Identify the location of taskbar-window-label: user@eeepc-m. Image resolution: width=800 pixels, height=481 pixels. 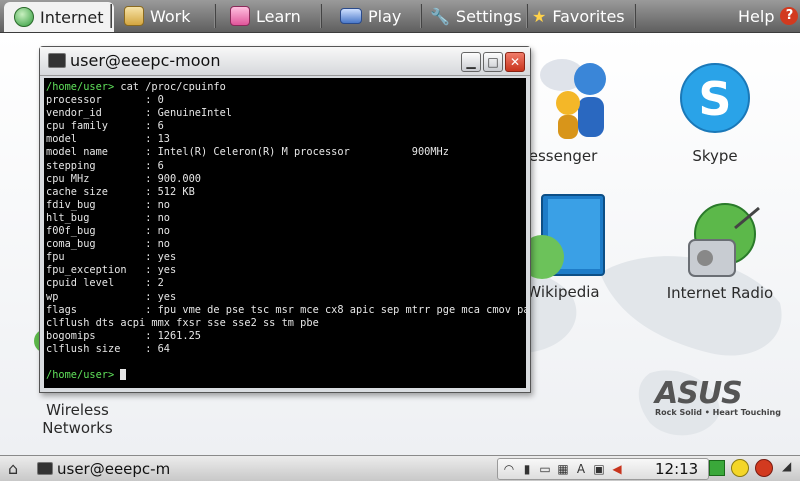
(114, 468).